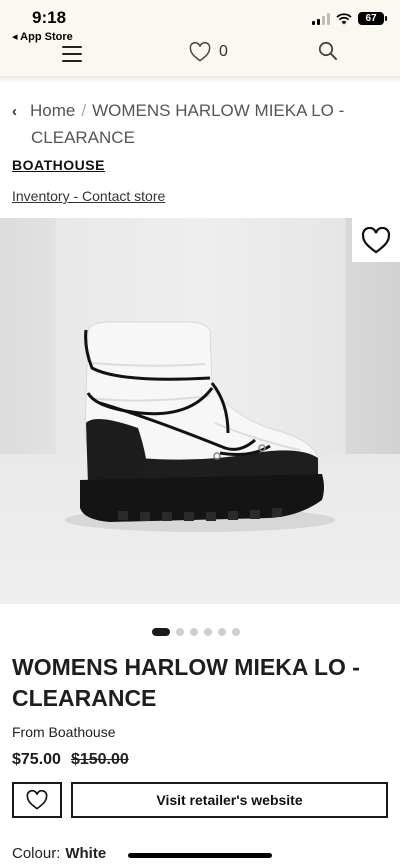  I want to click on colour-selector: Colour: White, so click(59, 853).